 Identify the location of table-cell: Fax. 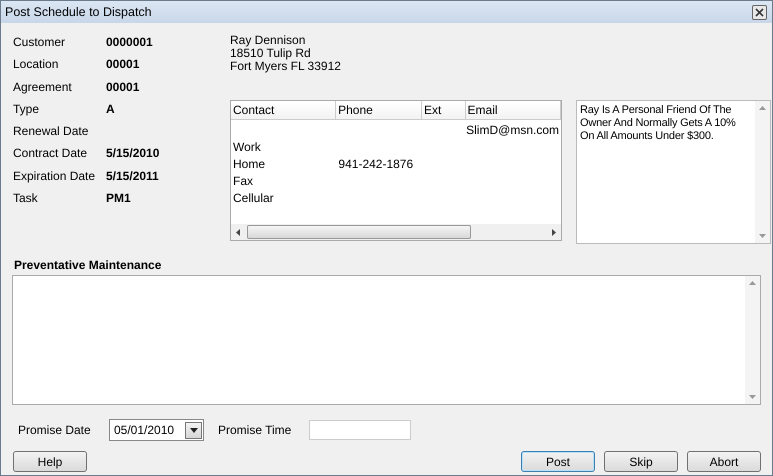
(243, 181).